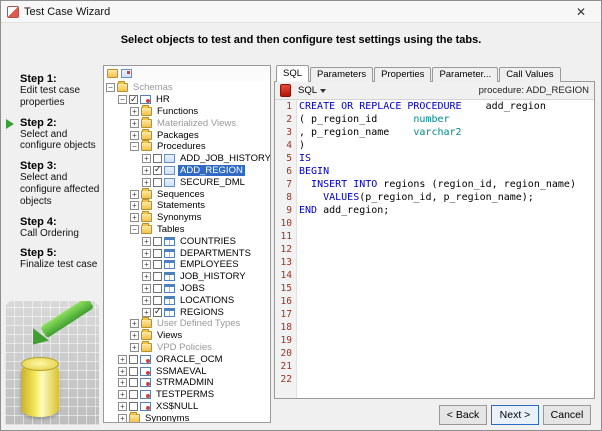  Describe the element at coordinates (187, 371) in the screenshot. I see `tree-item-ssmaeval: + SSMAEVAL` at that location.